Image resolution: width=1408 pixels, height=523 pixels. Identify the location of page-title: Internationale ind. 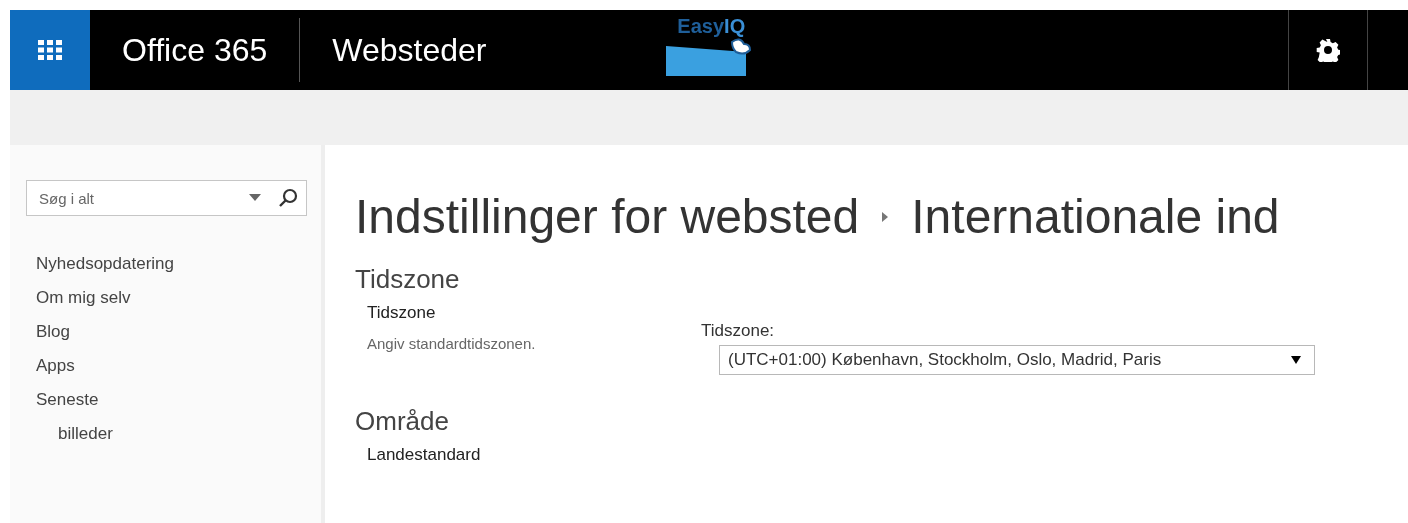
(1095, 217).